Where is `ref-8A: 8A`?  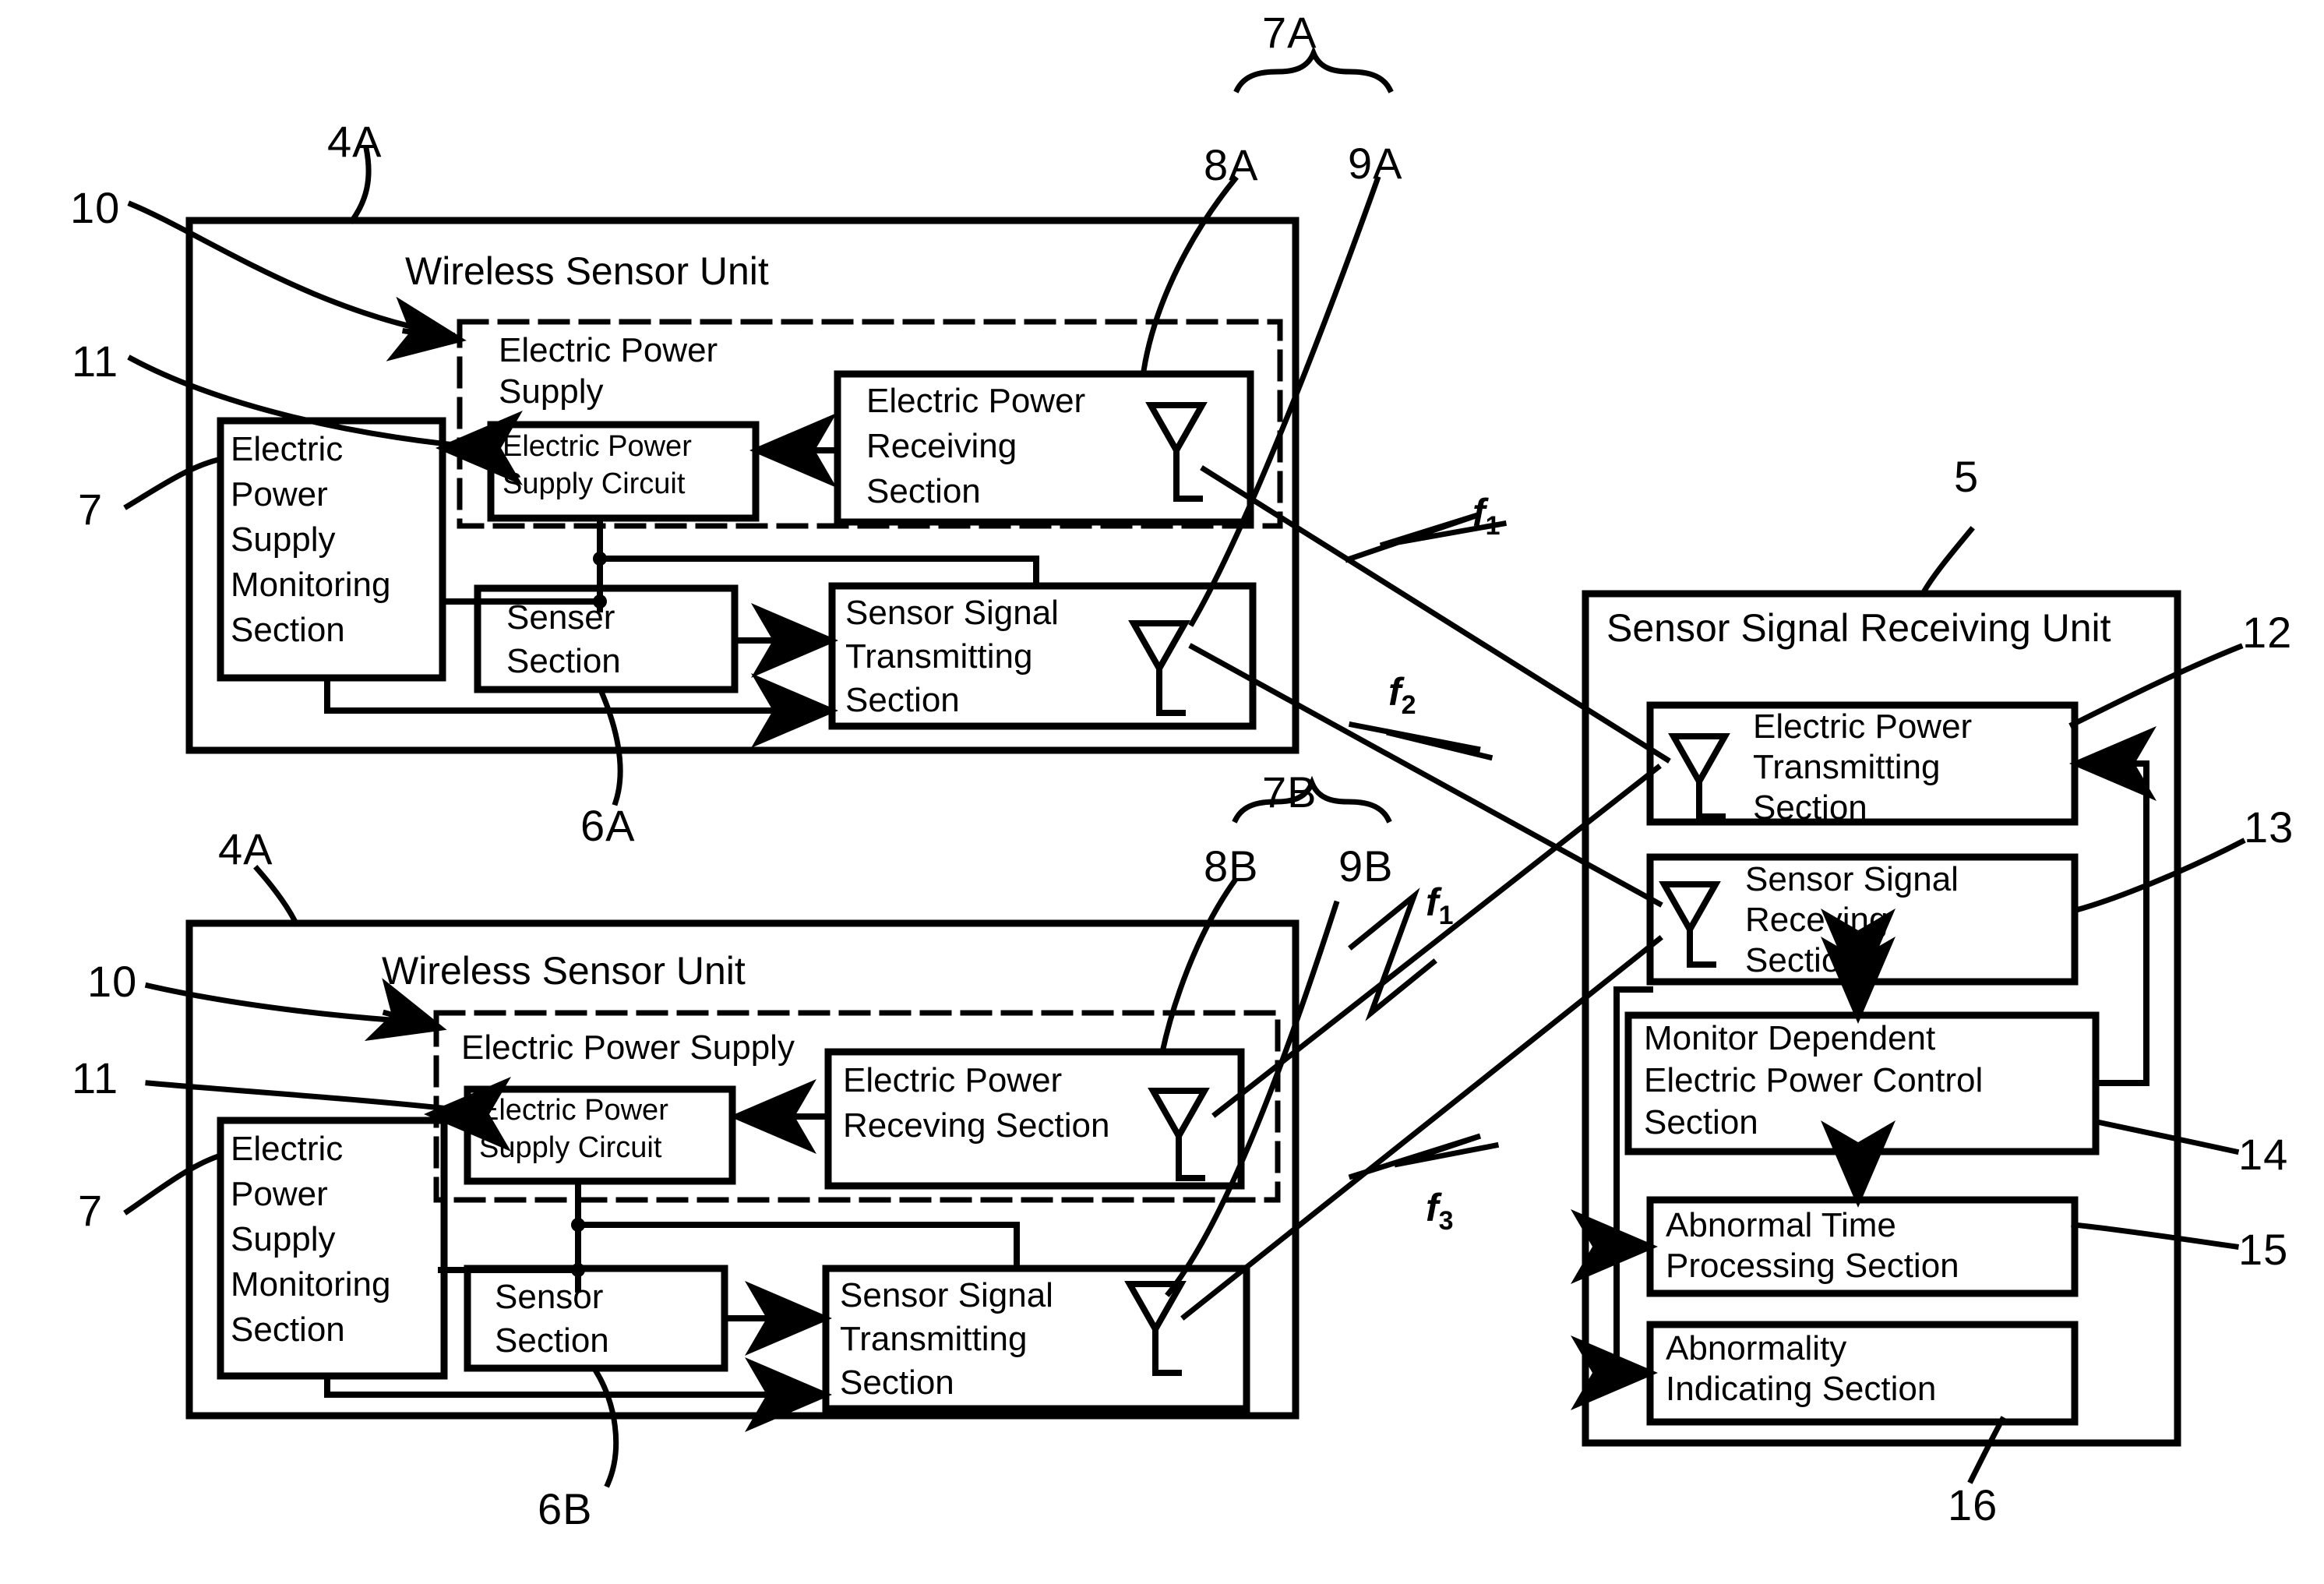
ref-8A: 8A is located at coordinates (1232, 165).